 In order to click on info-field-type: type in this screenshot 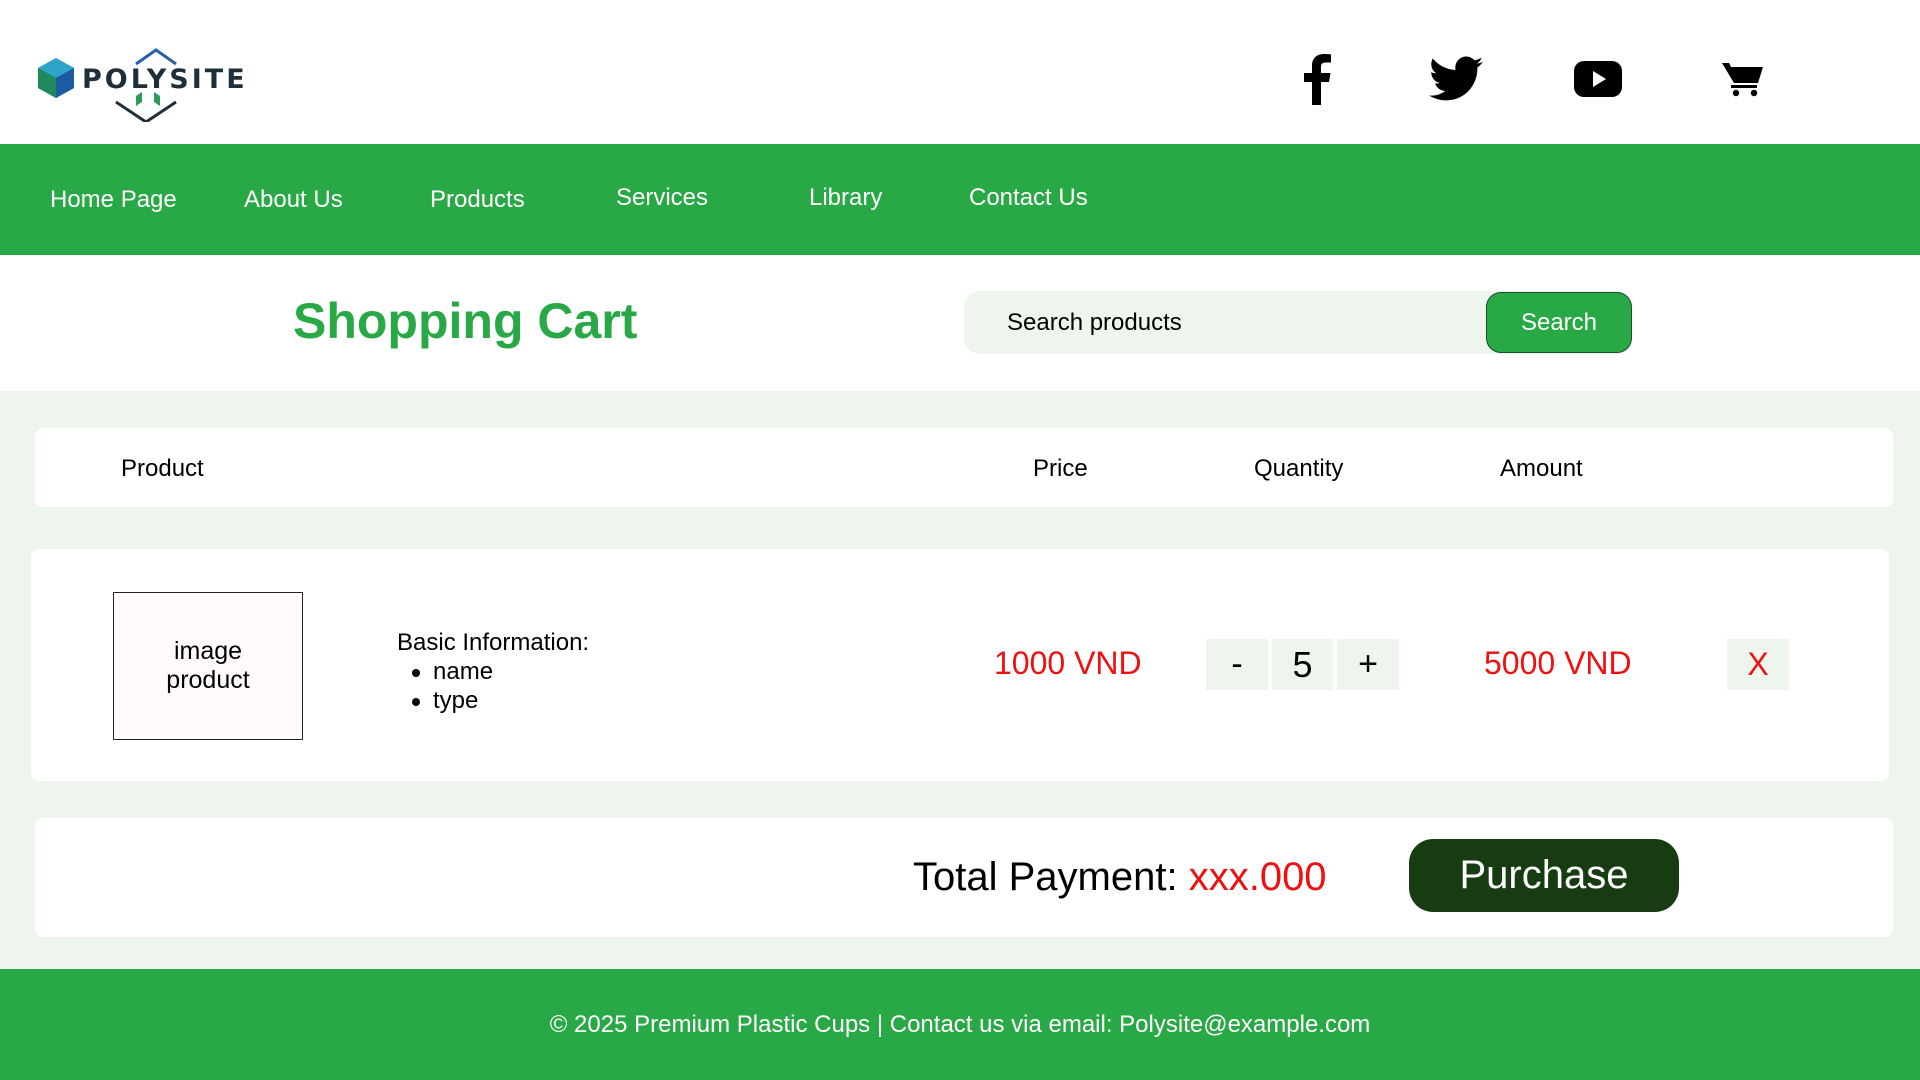, I will do `click(499, 700)`.